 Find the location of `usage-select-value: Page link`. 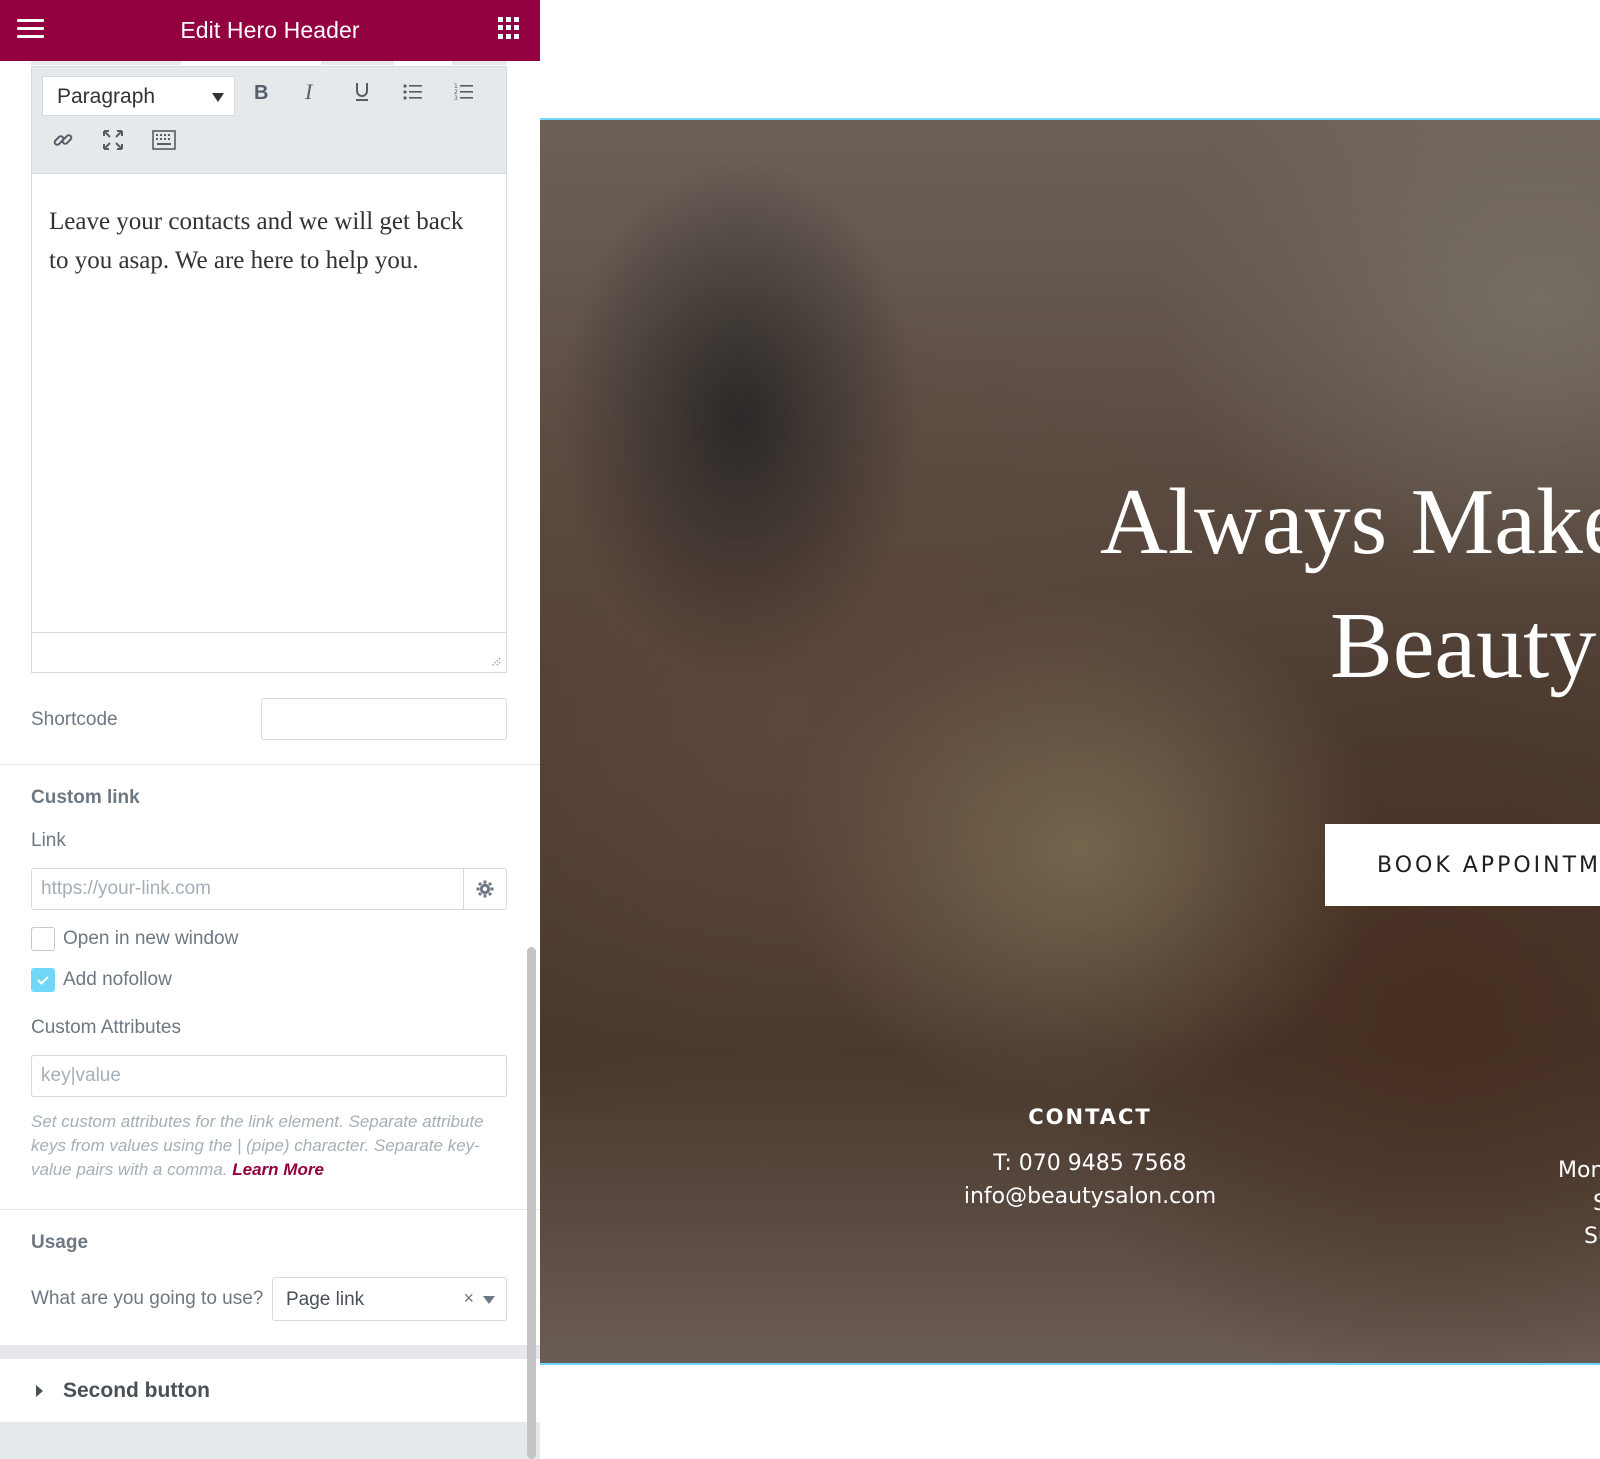

usage-select-value: Page link is located at coordinates (325, 1299).